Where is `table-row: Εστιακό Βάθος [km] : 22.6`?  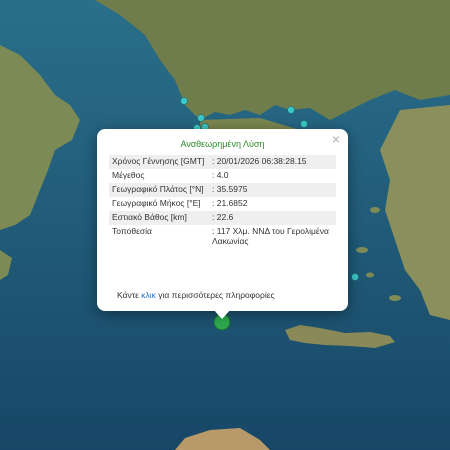 table-row: Εστιακό Βάθος [km] : 22.6 is located at coordinates (222, 218).